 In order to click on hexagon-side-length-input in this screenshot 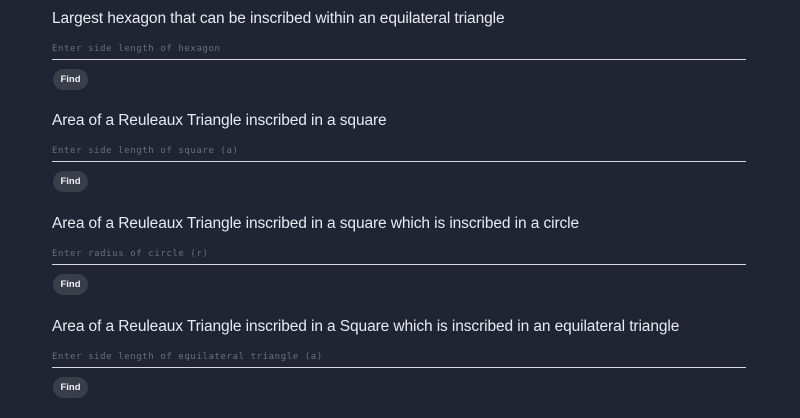, I will do `click(399, 51)`.